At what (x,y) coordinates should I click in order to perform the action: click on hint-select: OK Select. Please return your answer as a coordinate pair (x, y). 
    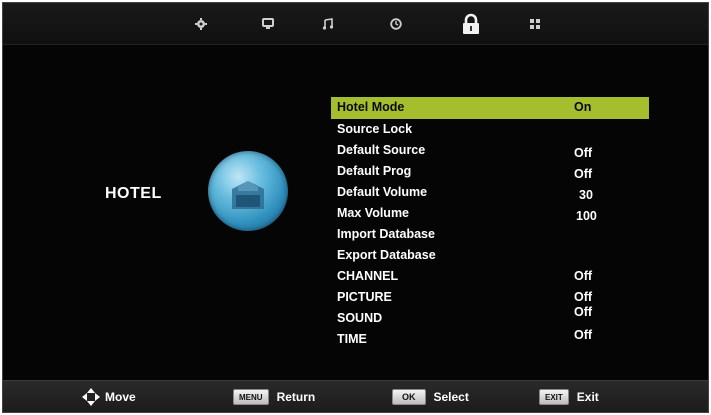
    Looking at the image, I should click on (430, 396).